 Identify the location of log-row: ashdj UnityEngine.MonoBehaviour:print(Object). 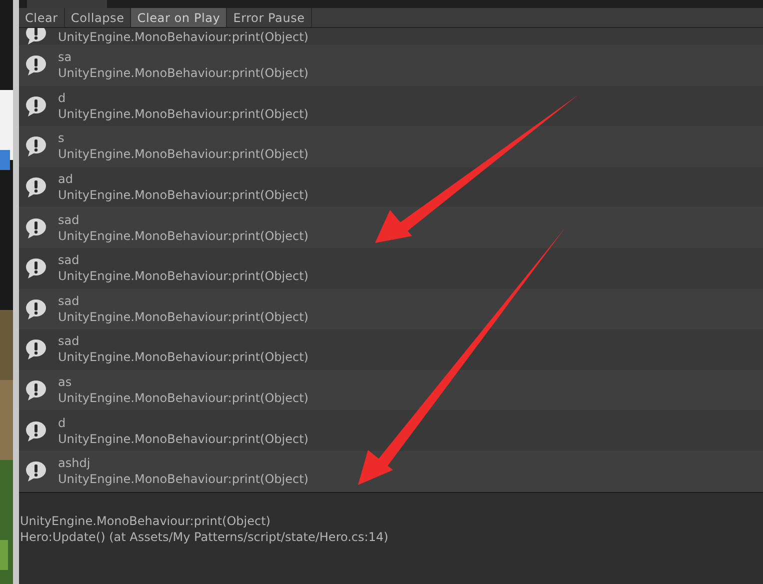
(391, 471).